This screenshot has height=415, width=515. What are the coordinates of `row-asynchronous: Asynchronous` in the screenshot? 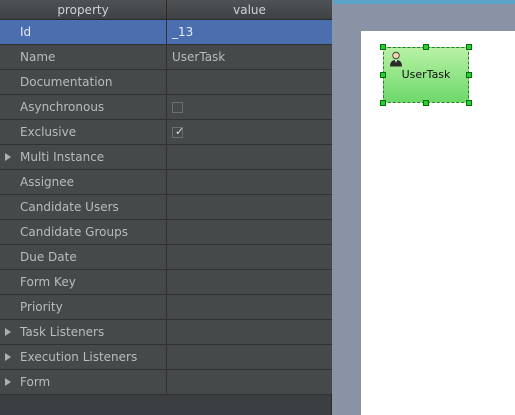 It's located at (166, 107).